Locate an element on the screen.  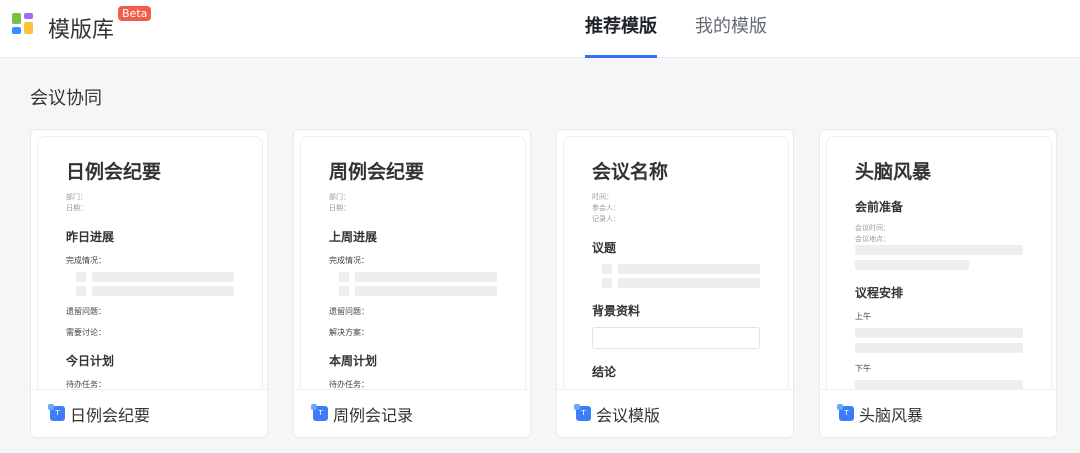
template-preview: 头脑风暴会前准备会议时间： 会议地点： 议程安排上午下午 is located at coordinates (939, 263).